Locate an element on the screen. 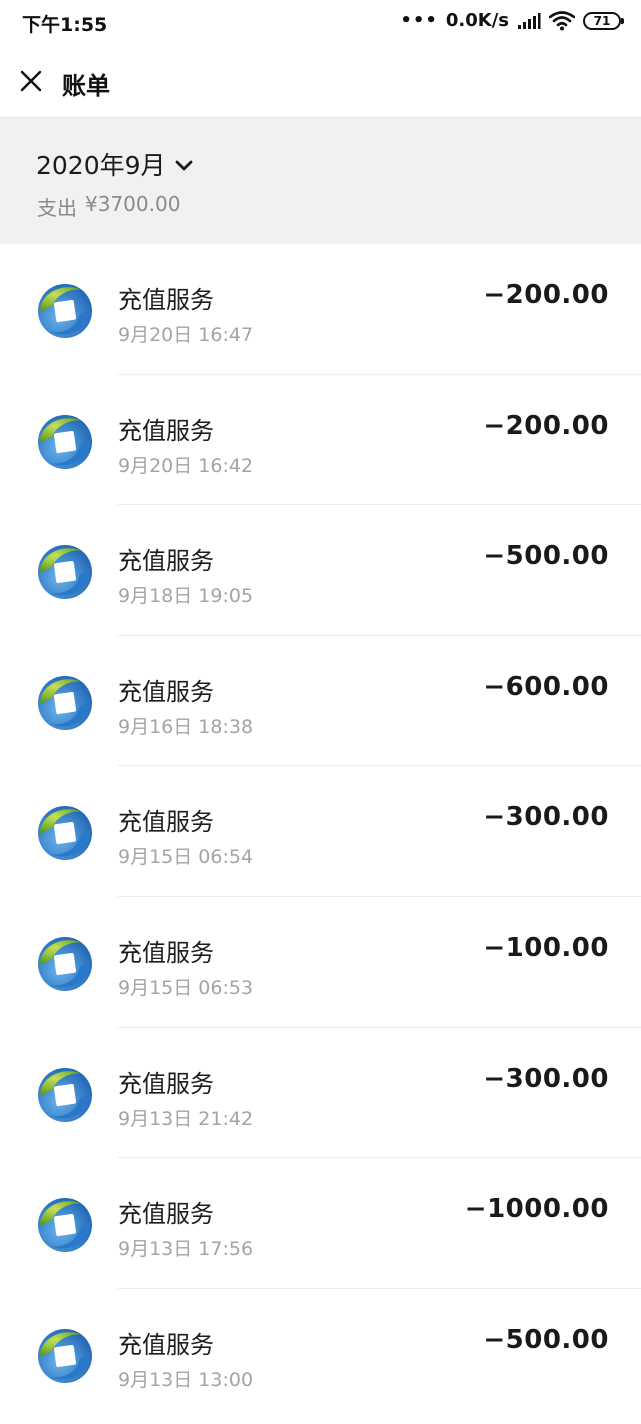 Image resolution: width=641 pixels, height=1424 pixels. transaction-time: 9月15日 06:53 is located at coordinates (186, 987).